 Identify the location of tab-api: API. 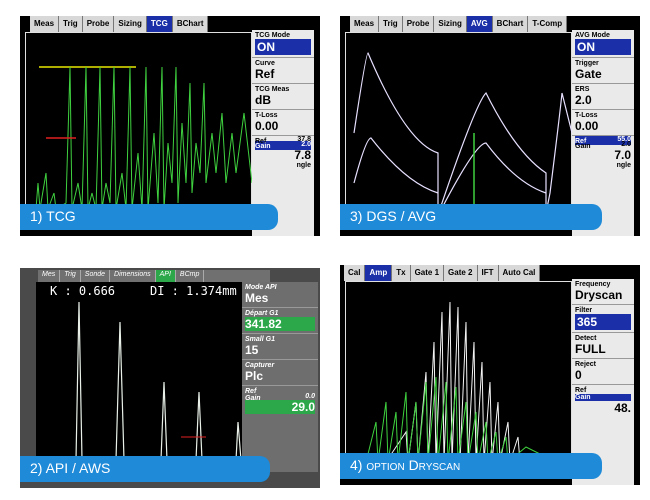
(165, 276).